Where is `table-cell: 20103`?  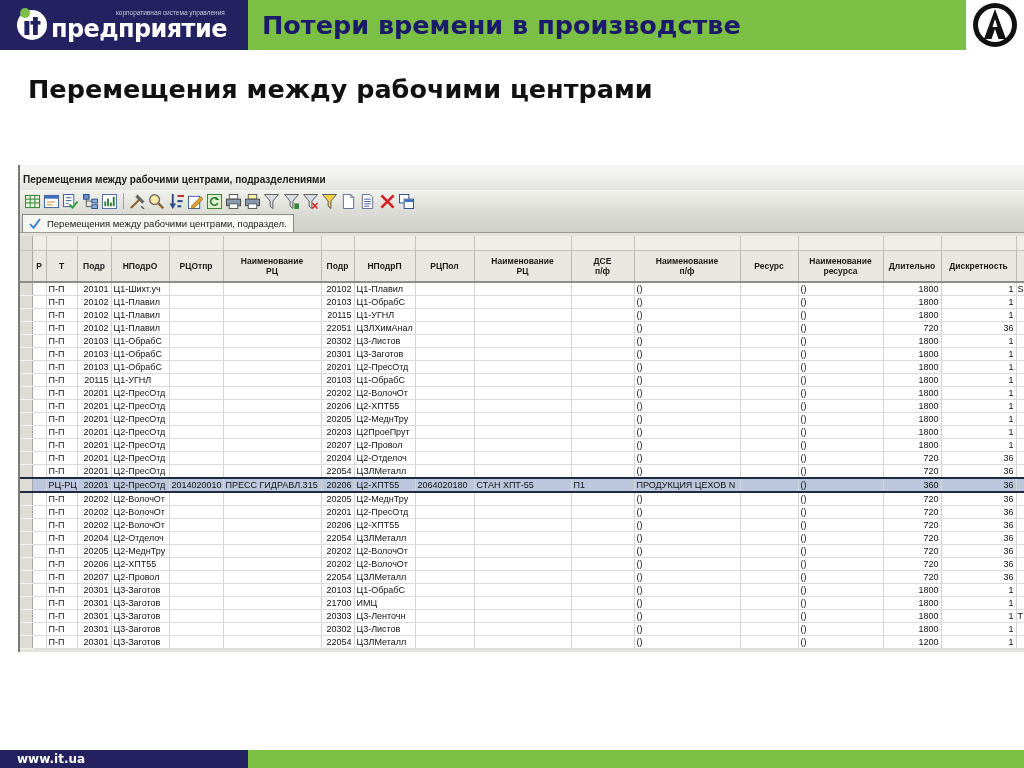
table-cell: 20103 is located at coordinates (337, 380).